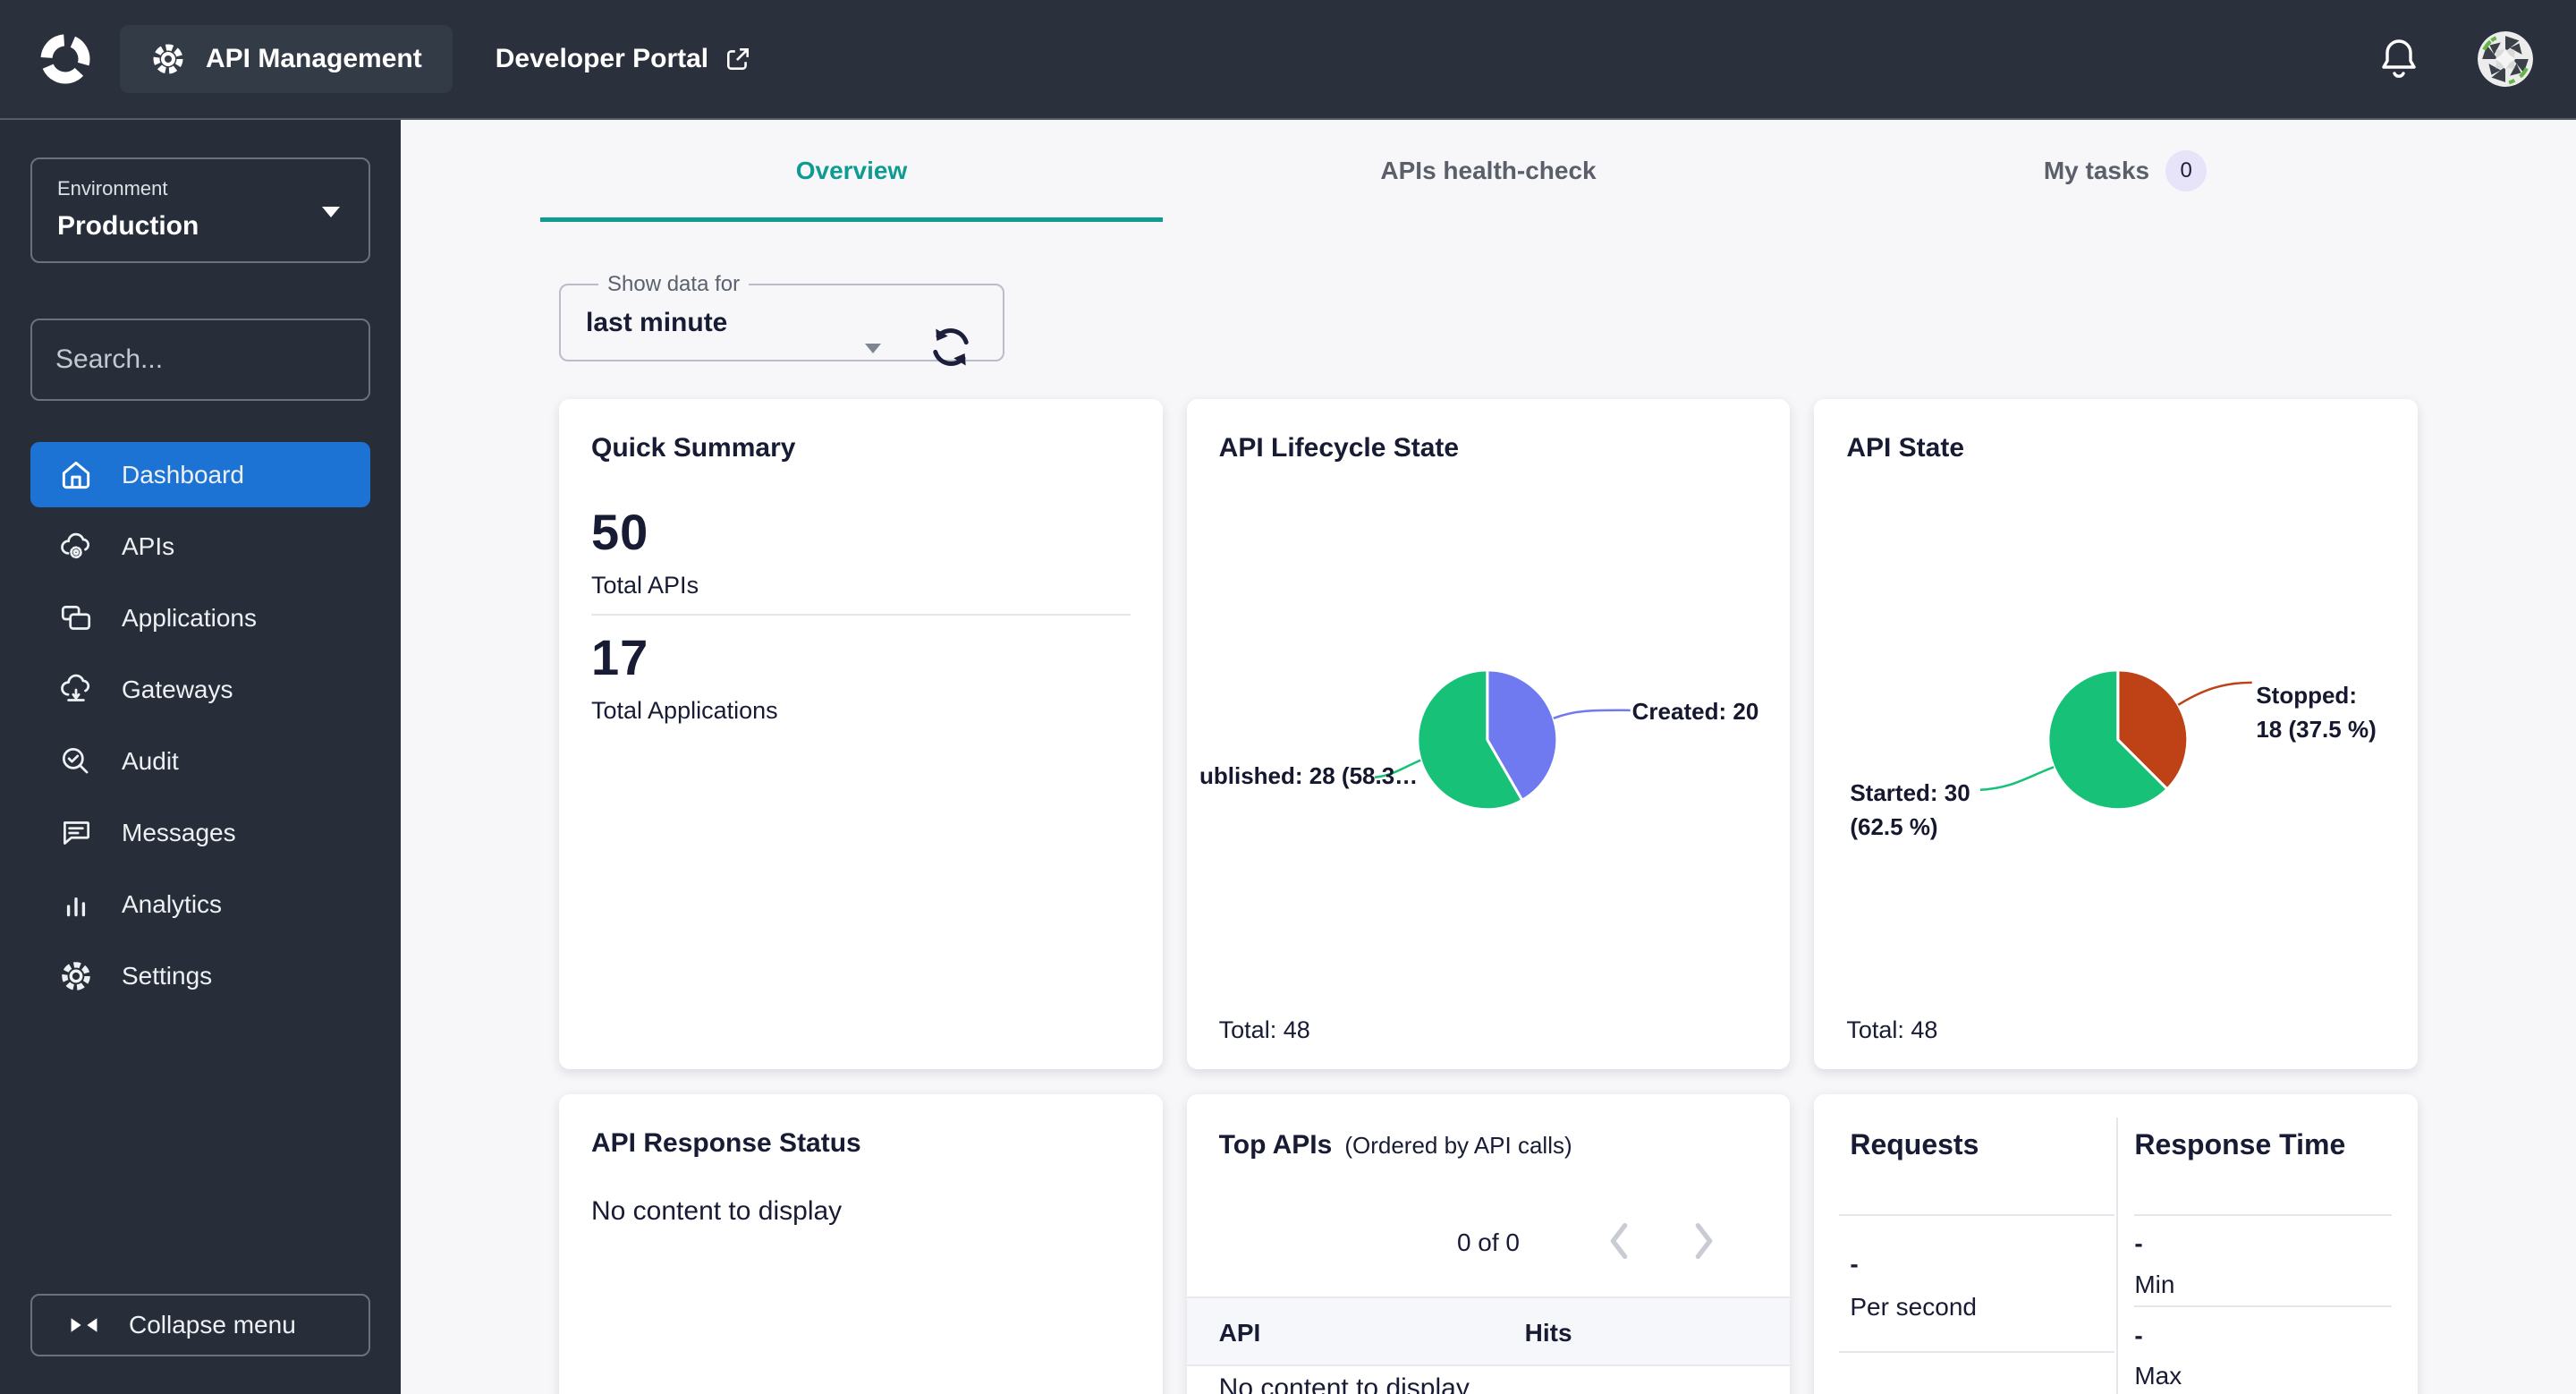  What do you see at coordinates (76, 475) in the screenshot?
I see `home-icon` at bounding box center [76, 475].